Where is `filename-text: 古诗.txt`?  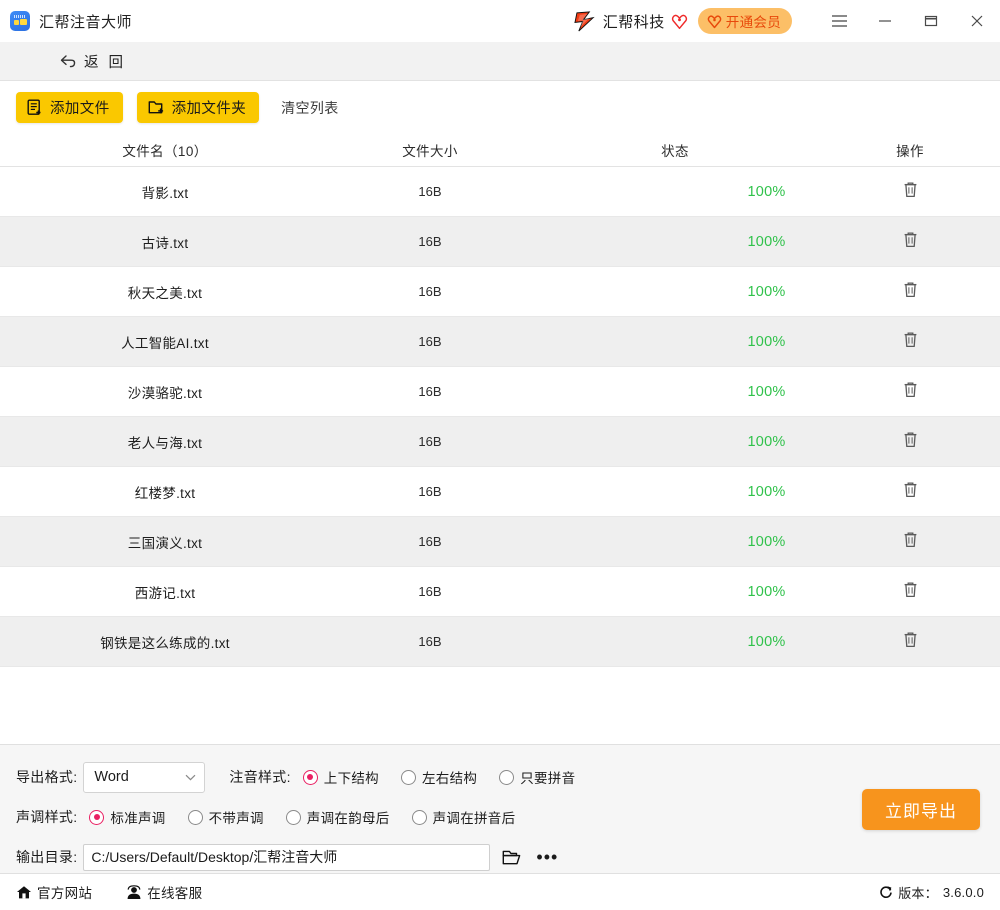 filename-text: 古诗.txt is located at coordinates (165, 243).